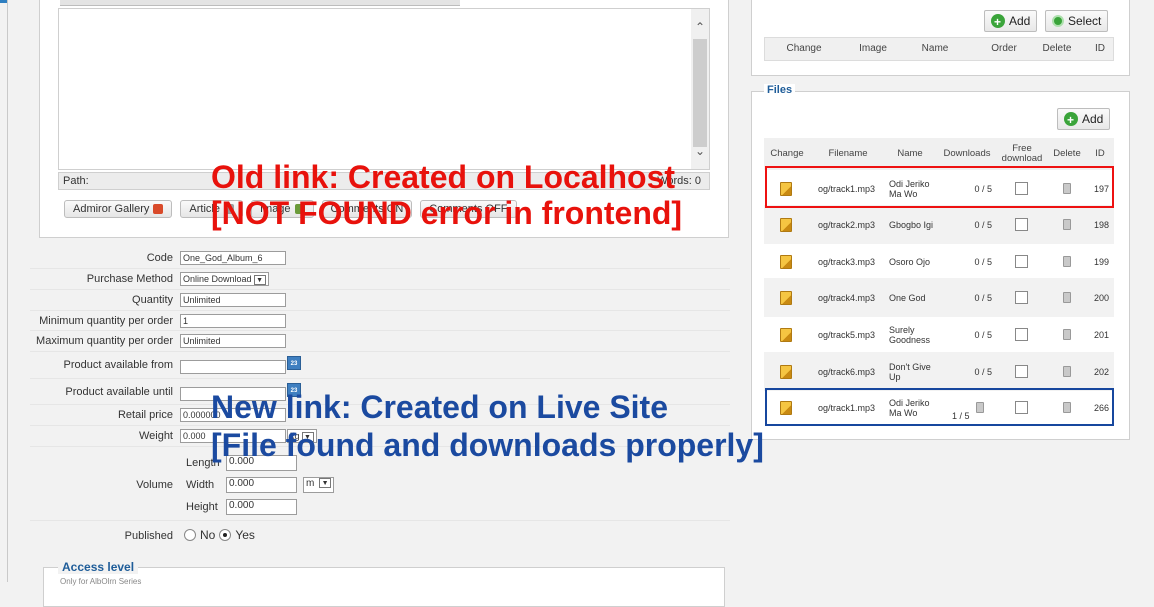 Image resolution: width=1154 pixels, height=607 pixels. Describe the element at coordinates (233, 321) in the screenshot. I see `min-quantity-input: 1` at that location.